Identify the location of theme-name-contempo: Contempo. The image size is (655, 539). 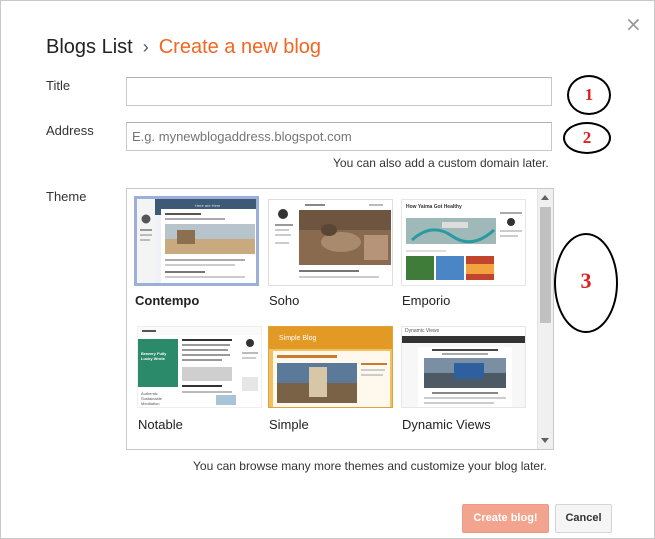
(167, 300).